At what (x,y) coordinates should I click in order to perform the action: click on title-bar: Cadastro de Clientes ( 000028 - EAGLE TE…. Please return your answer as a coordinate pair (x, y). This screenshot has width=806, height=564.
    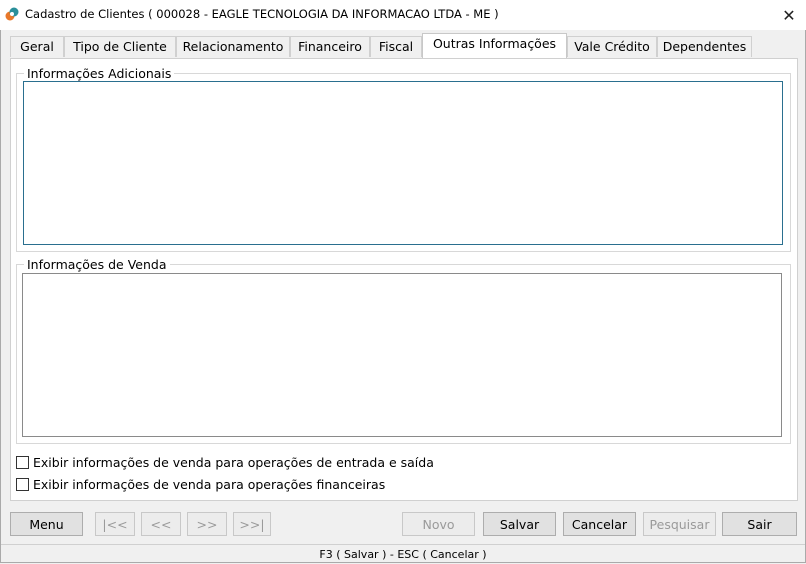
    Looking at the image, I should click on (403, 15).